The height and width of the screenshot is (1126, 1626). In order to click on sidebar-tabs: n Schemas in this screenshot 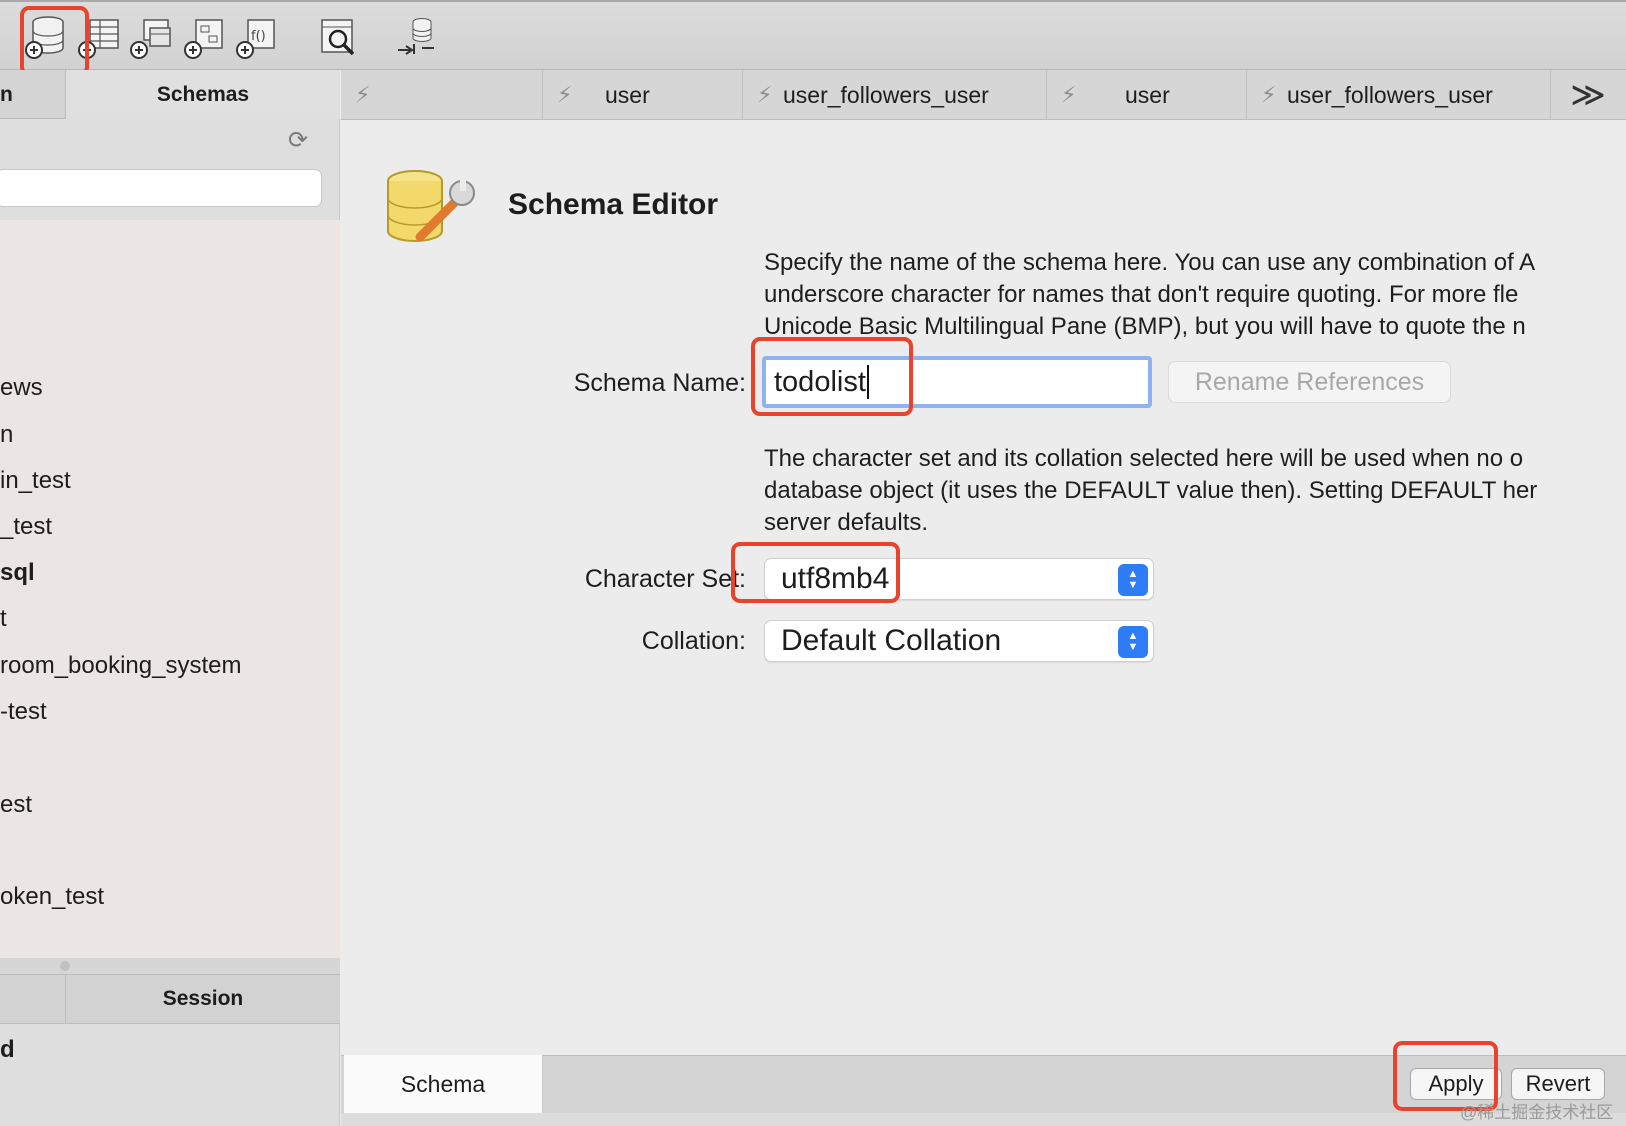, I will do `click(170, 94)`.